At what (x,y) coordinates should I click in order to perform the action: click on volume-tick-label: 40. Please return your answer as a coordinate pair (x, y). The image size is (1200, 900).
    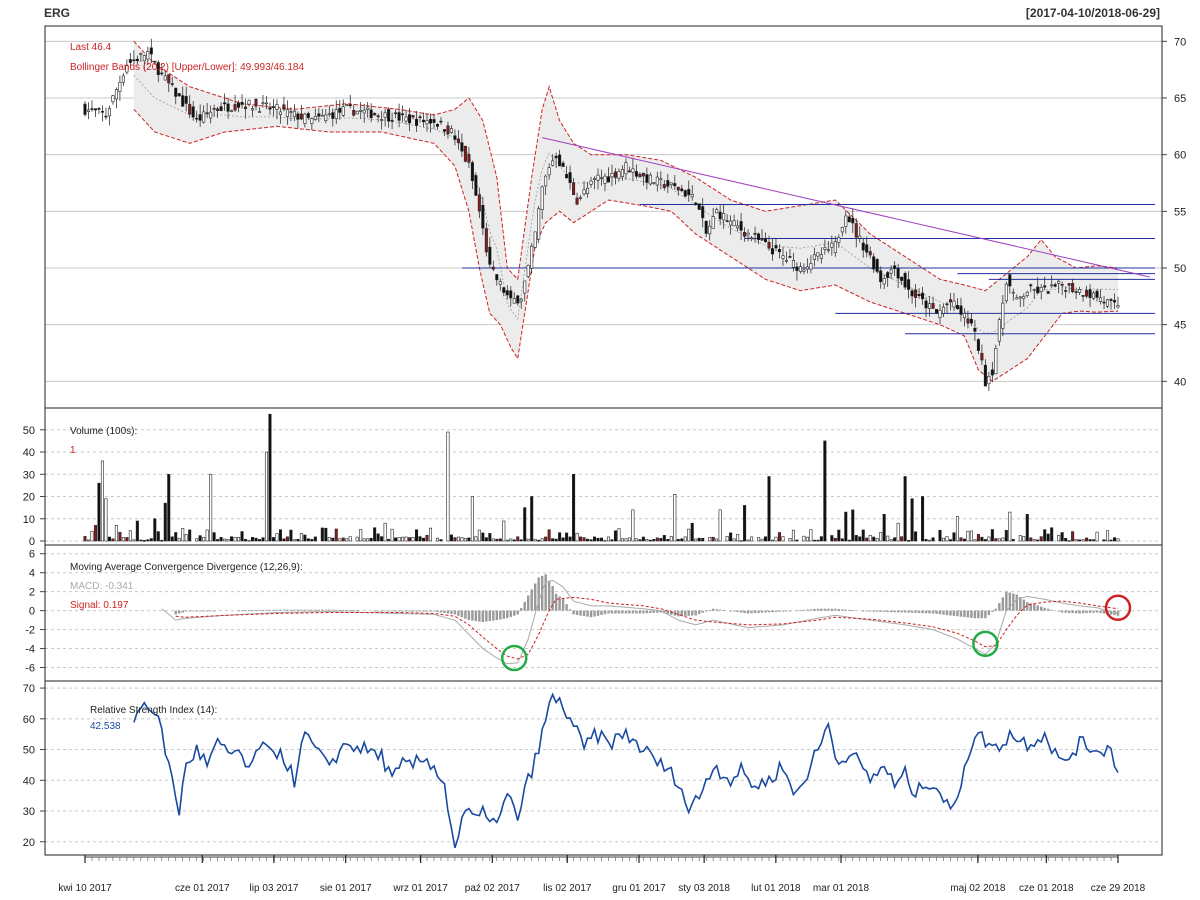
    Looking at the image, I should click on (29, 453).